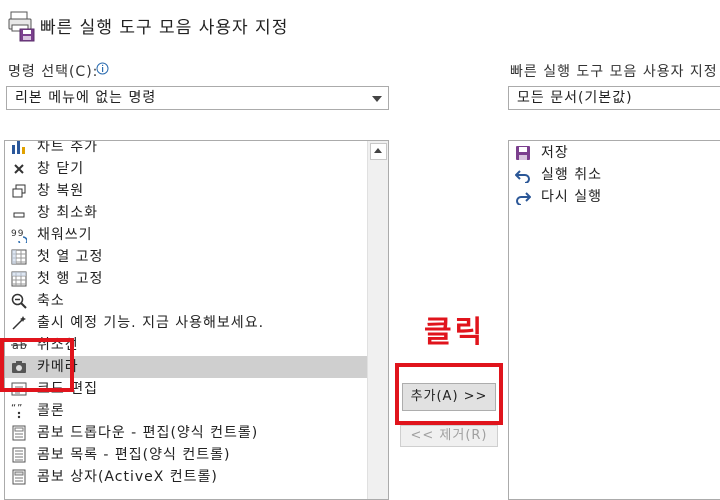 The width and height of the screenshot is (720, 500). What do you see at coordinates (523, 197) in the screenshot?
I see `redo-icon` at bounding box center [523, 197].